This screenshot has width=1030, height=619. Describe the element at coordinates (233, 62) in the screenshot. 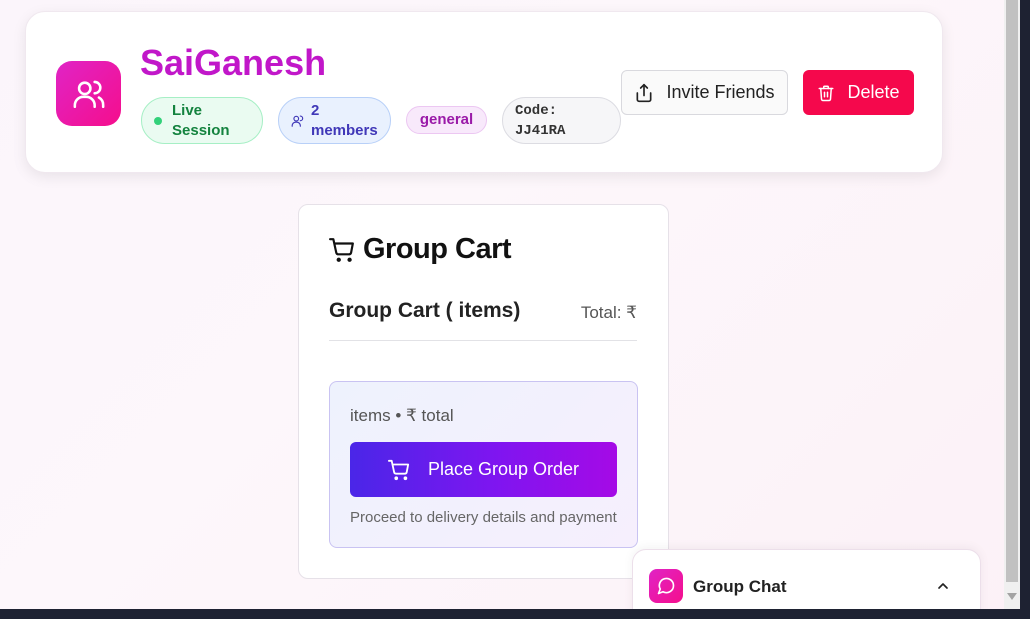

I see `group-name: SaiGanesh` at that location.